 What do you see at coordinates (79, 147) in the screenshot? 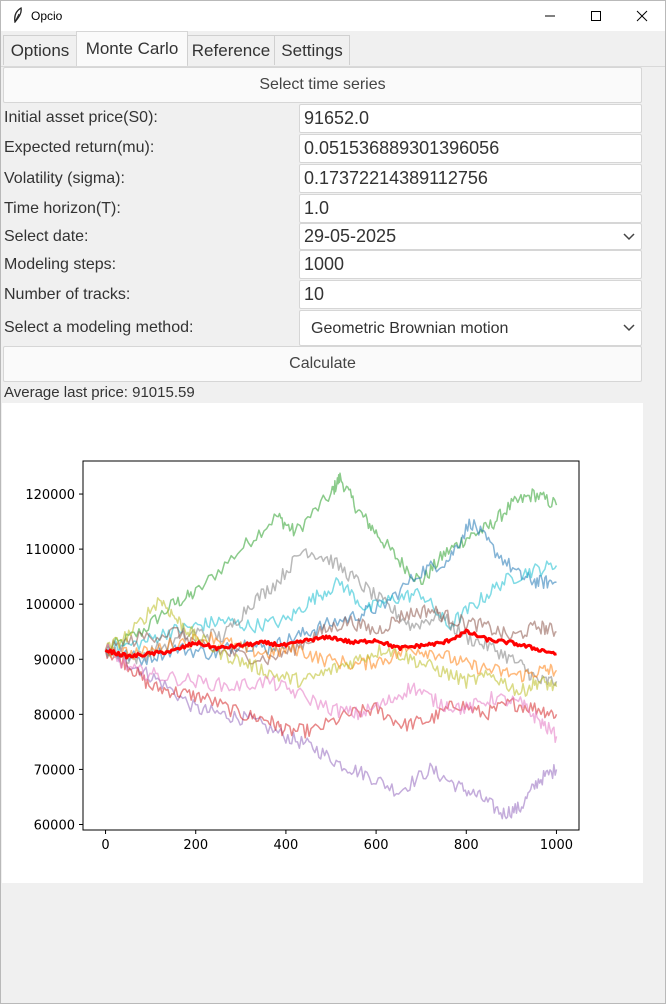
I see `expected-return-label: Expected return(mu):` at bounding box center [79, 147].